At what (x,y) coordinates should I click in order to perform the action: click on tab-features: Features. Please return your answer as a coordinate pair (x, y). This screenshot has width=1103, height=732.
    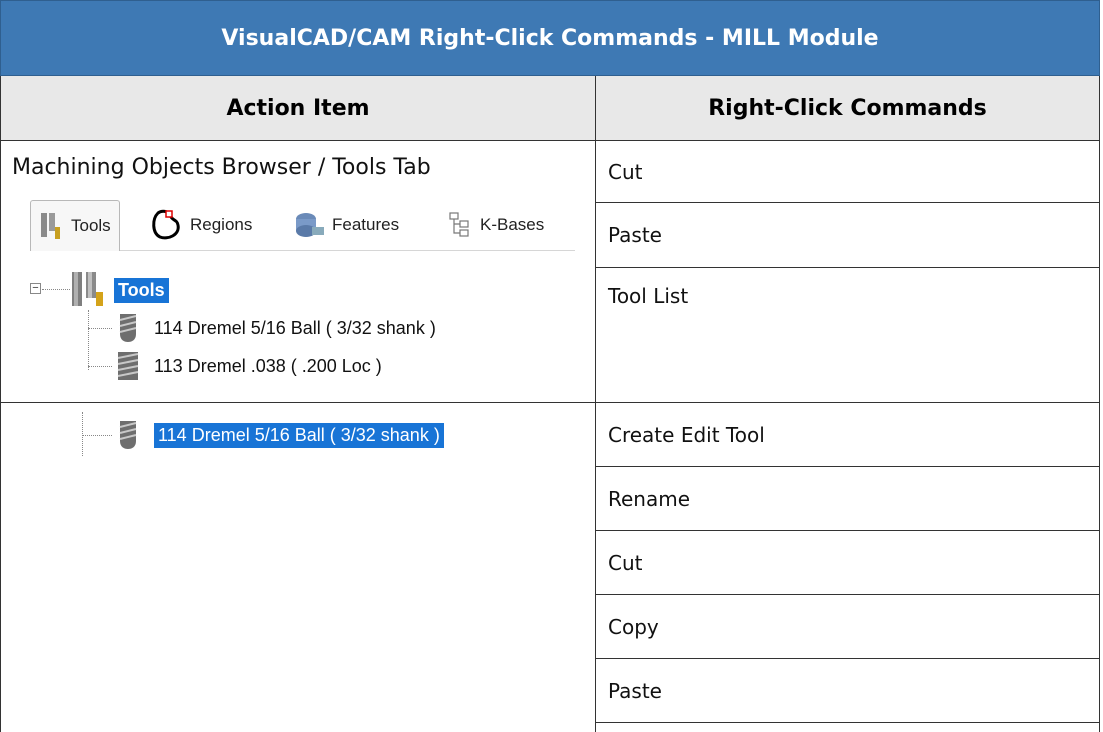
    Looking at the image, I should click on (345, 225).